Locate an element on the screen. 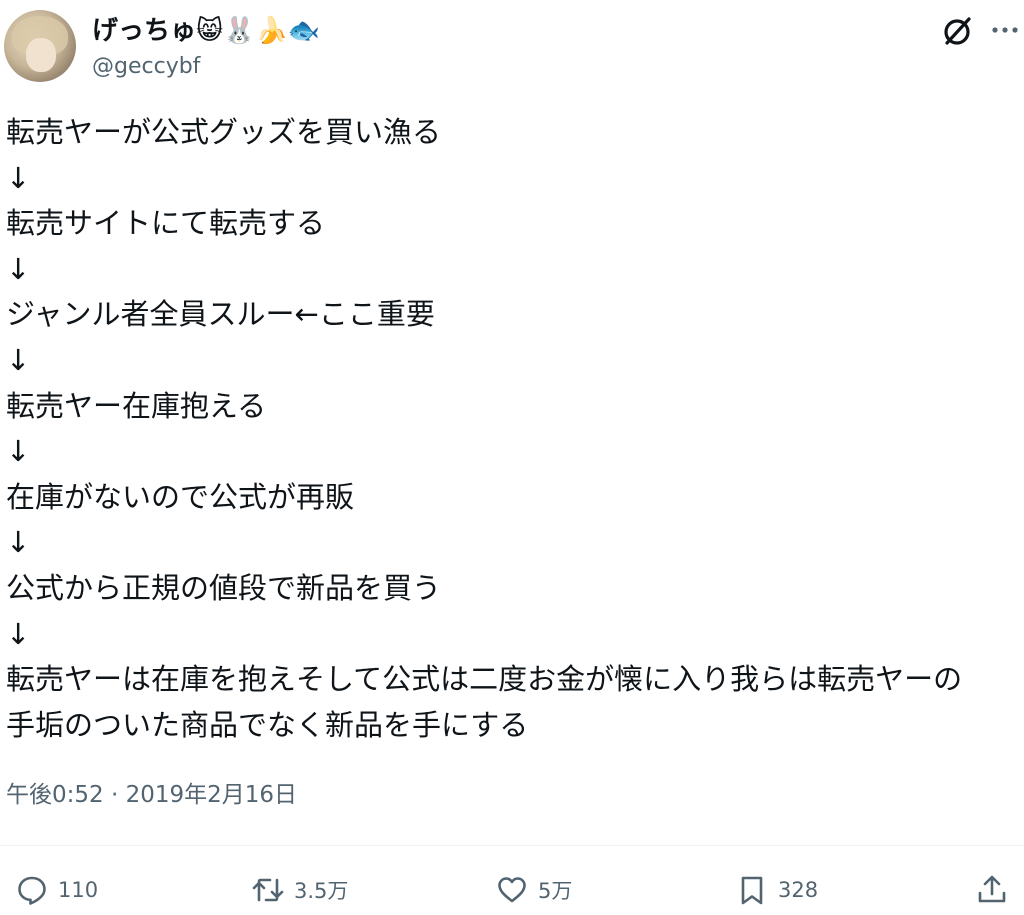  retweet-count: 3.5万 is located at coordinates (321, 891).